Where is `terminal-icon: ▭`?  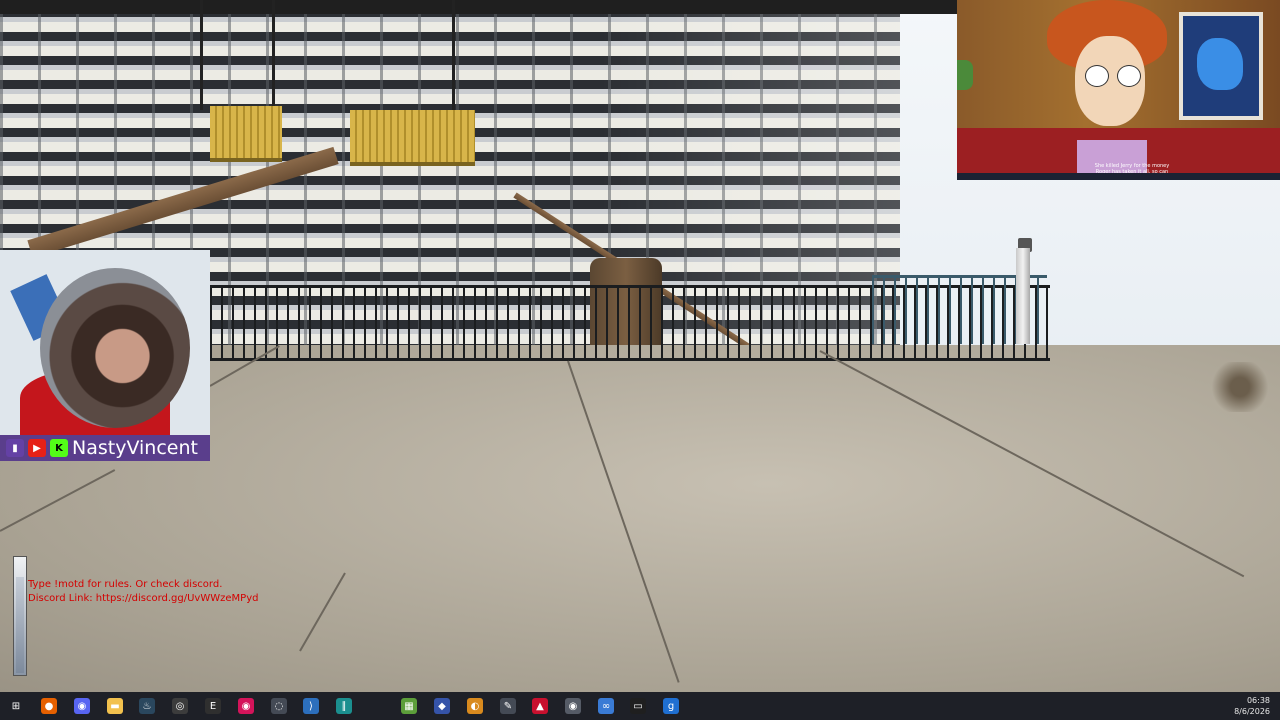 terminal-icon: ▭ is located at coordinates (638, 706).